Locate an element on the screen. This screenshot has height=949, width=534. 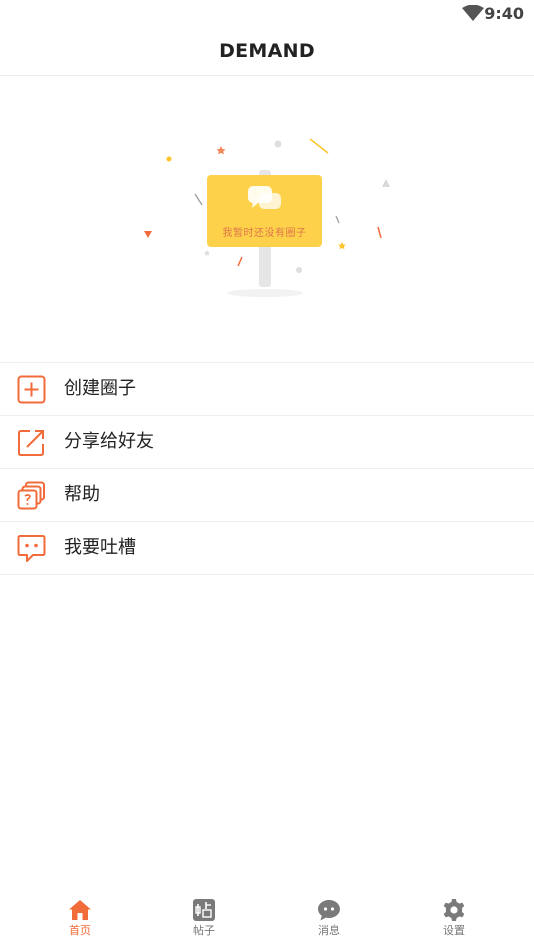
empty-state-illustration: 我暂时还没有圈子 is located at coordinates (270, 215).